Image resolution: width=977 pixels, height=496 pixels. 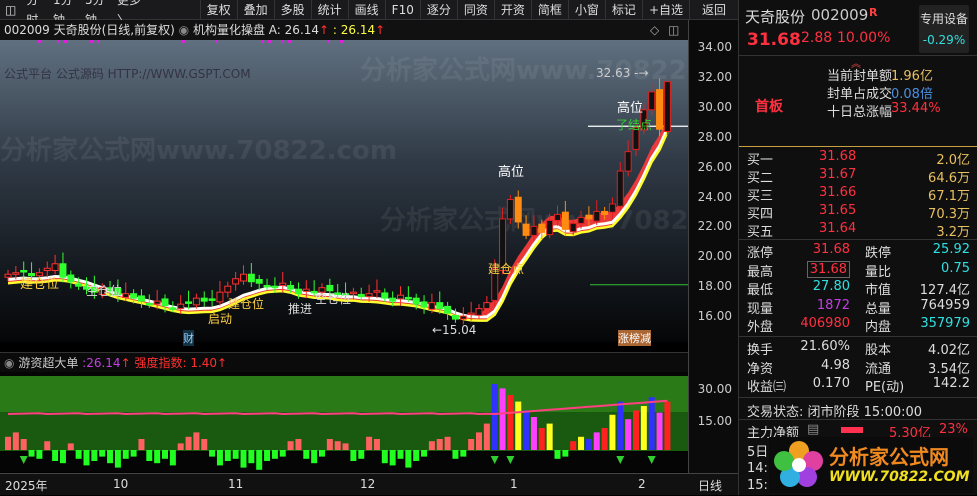 What do you see at coordinates (955, 268) in the screenshot?
I see `stat-value: 0.75` at bounding box center [955, 268].